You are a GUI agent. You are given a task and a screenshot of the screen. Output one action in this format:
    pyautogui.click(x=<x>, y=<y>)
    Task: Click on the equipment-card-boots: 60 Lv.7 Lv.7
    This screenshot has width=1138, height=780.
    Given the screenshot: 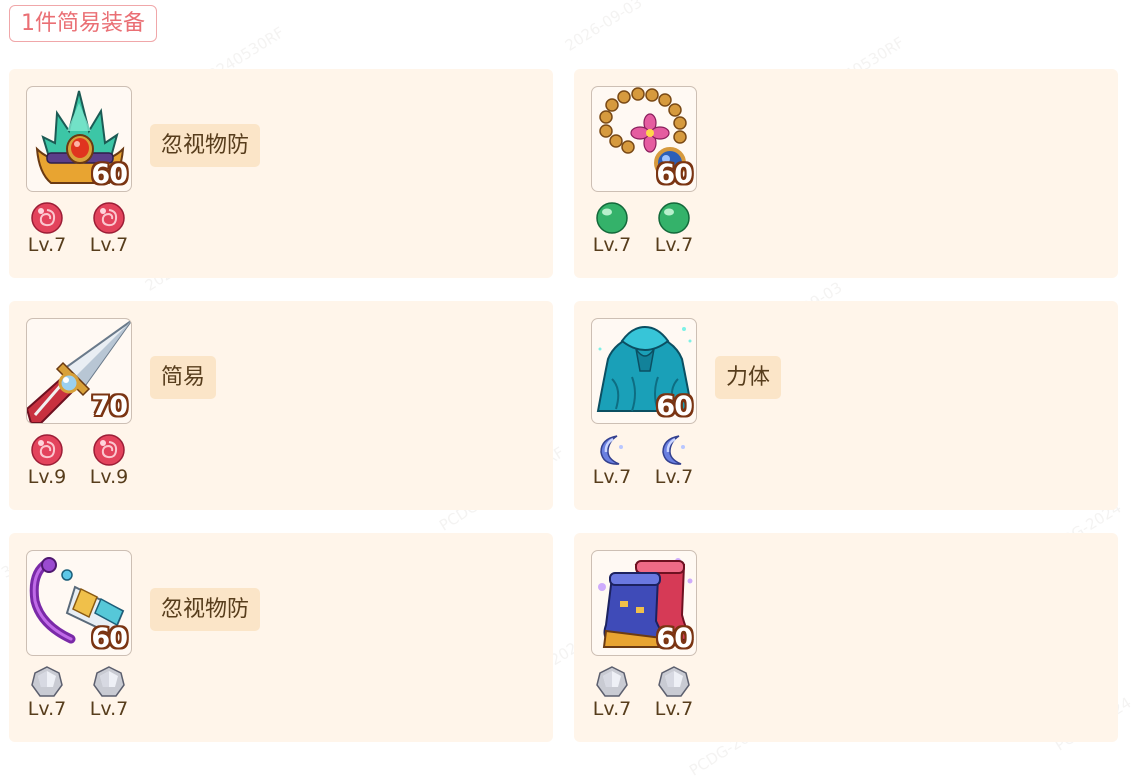 What is the action you would take?
    pyautogui.click(x=846, y=637)
    